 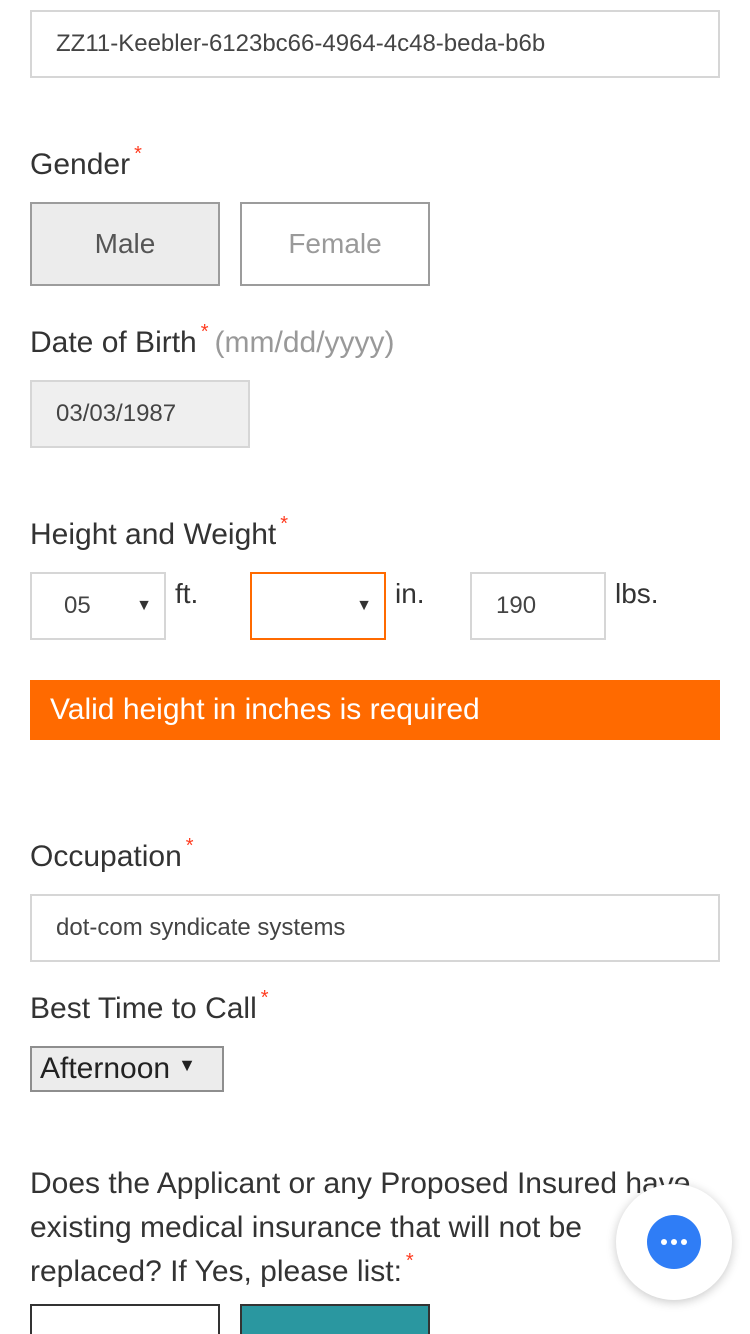 I want to click on gender-label: Gender *, so click(x=86, y=162).